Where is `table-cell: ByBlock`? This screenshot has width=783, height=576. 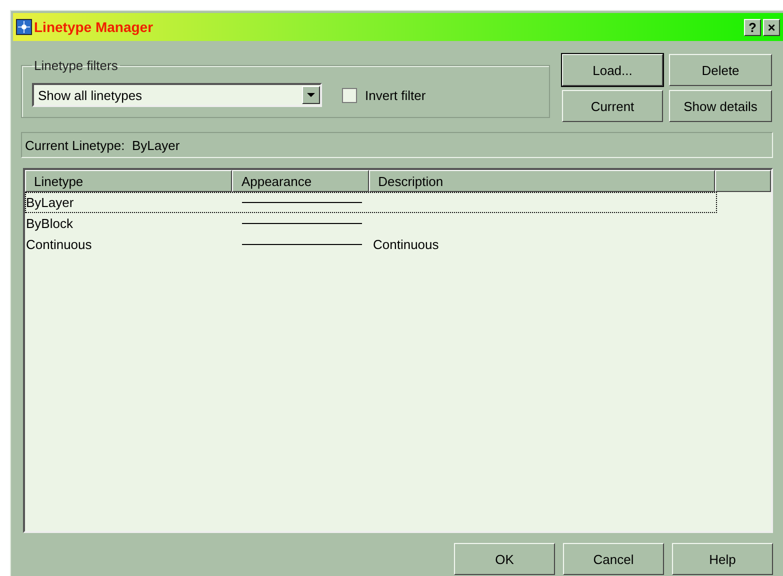 table-cell: ByBlock is located at coordinates (49, 223).